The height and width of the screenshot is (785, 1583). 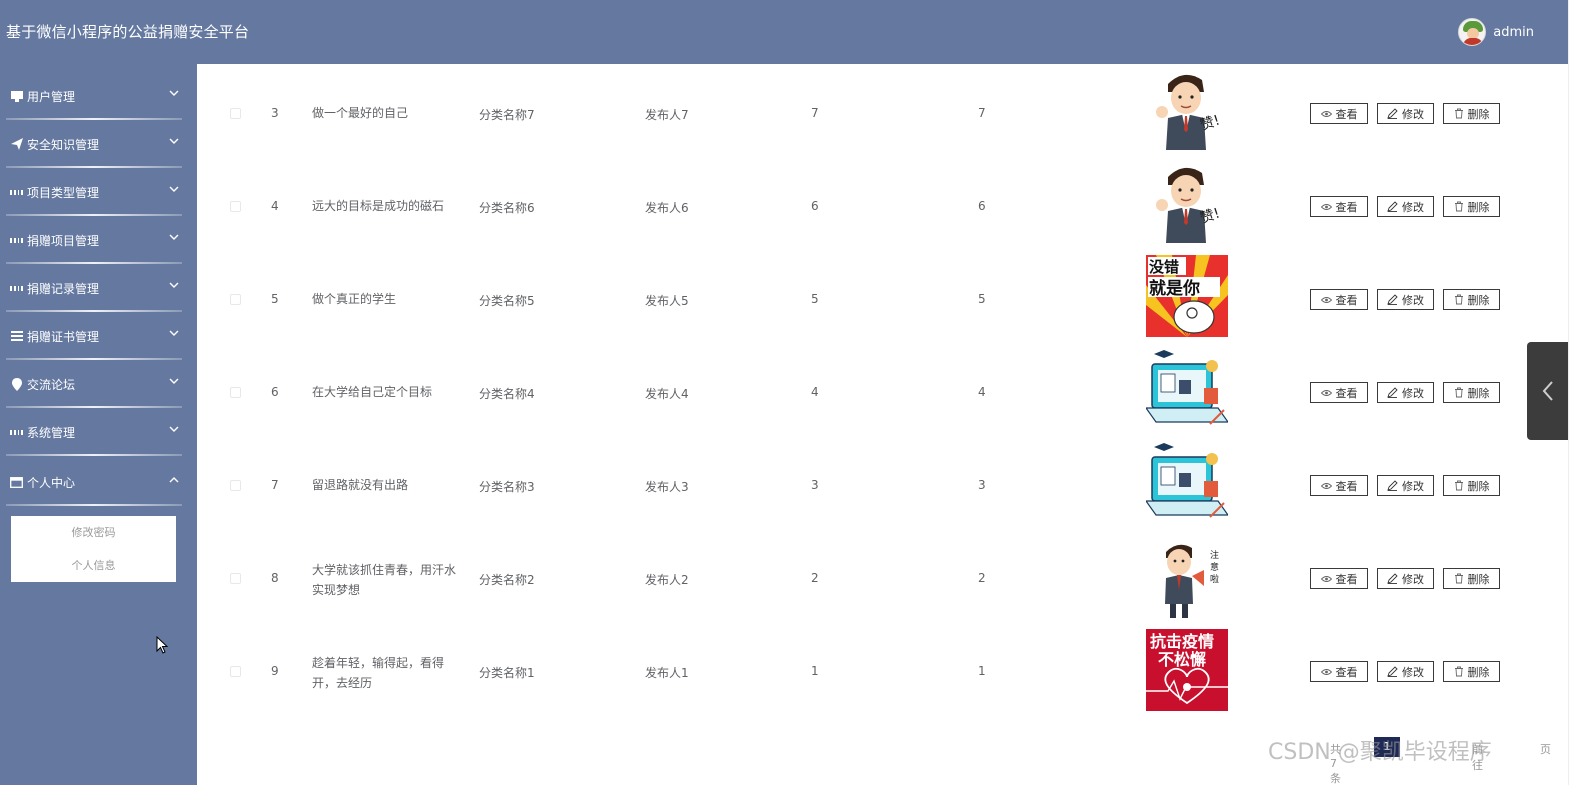 I want to click on submenu-item-change-password: 修改密码, so click(x=93, y=532).